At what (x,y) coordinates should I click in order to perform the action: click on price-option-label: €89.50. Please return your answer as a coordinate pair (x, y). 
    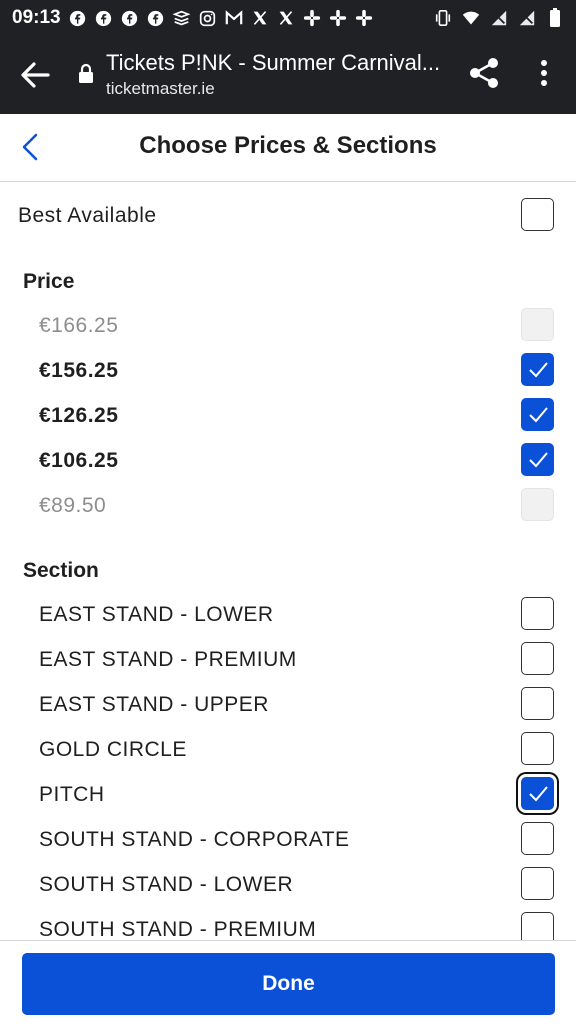
    Looking at the image, I should click on (73, 505).